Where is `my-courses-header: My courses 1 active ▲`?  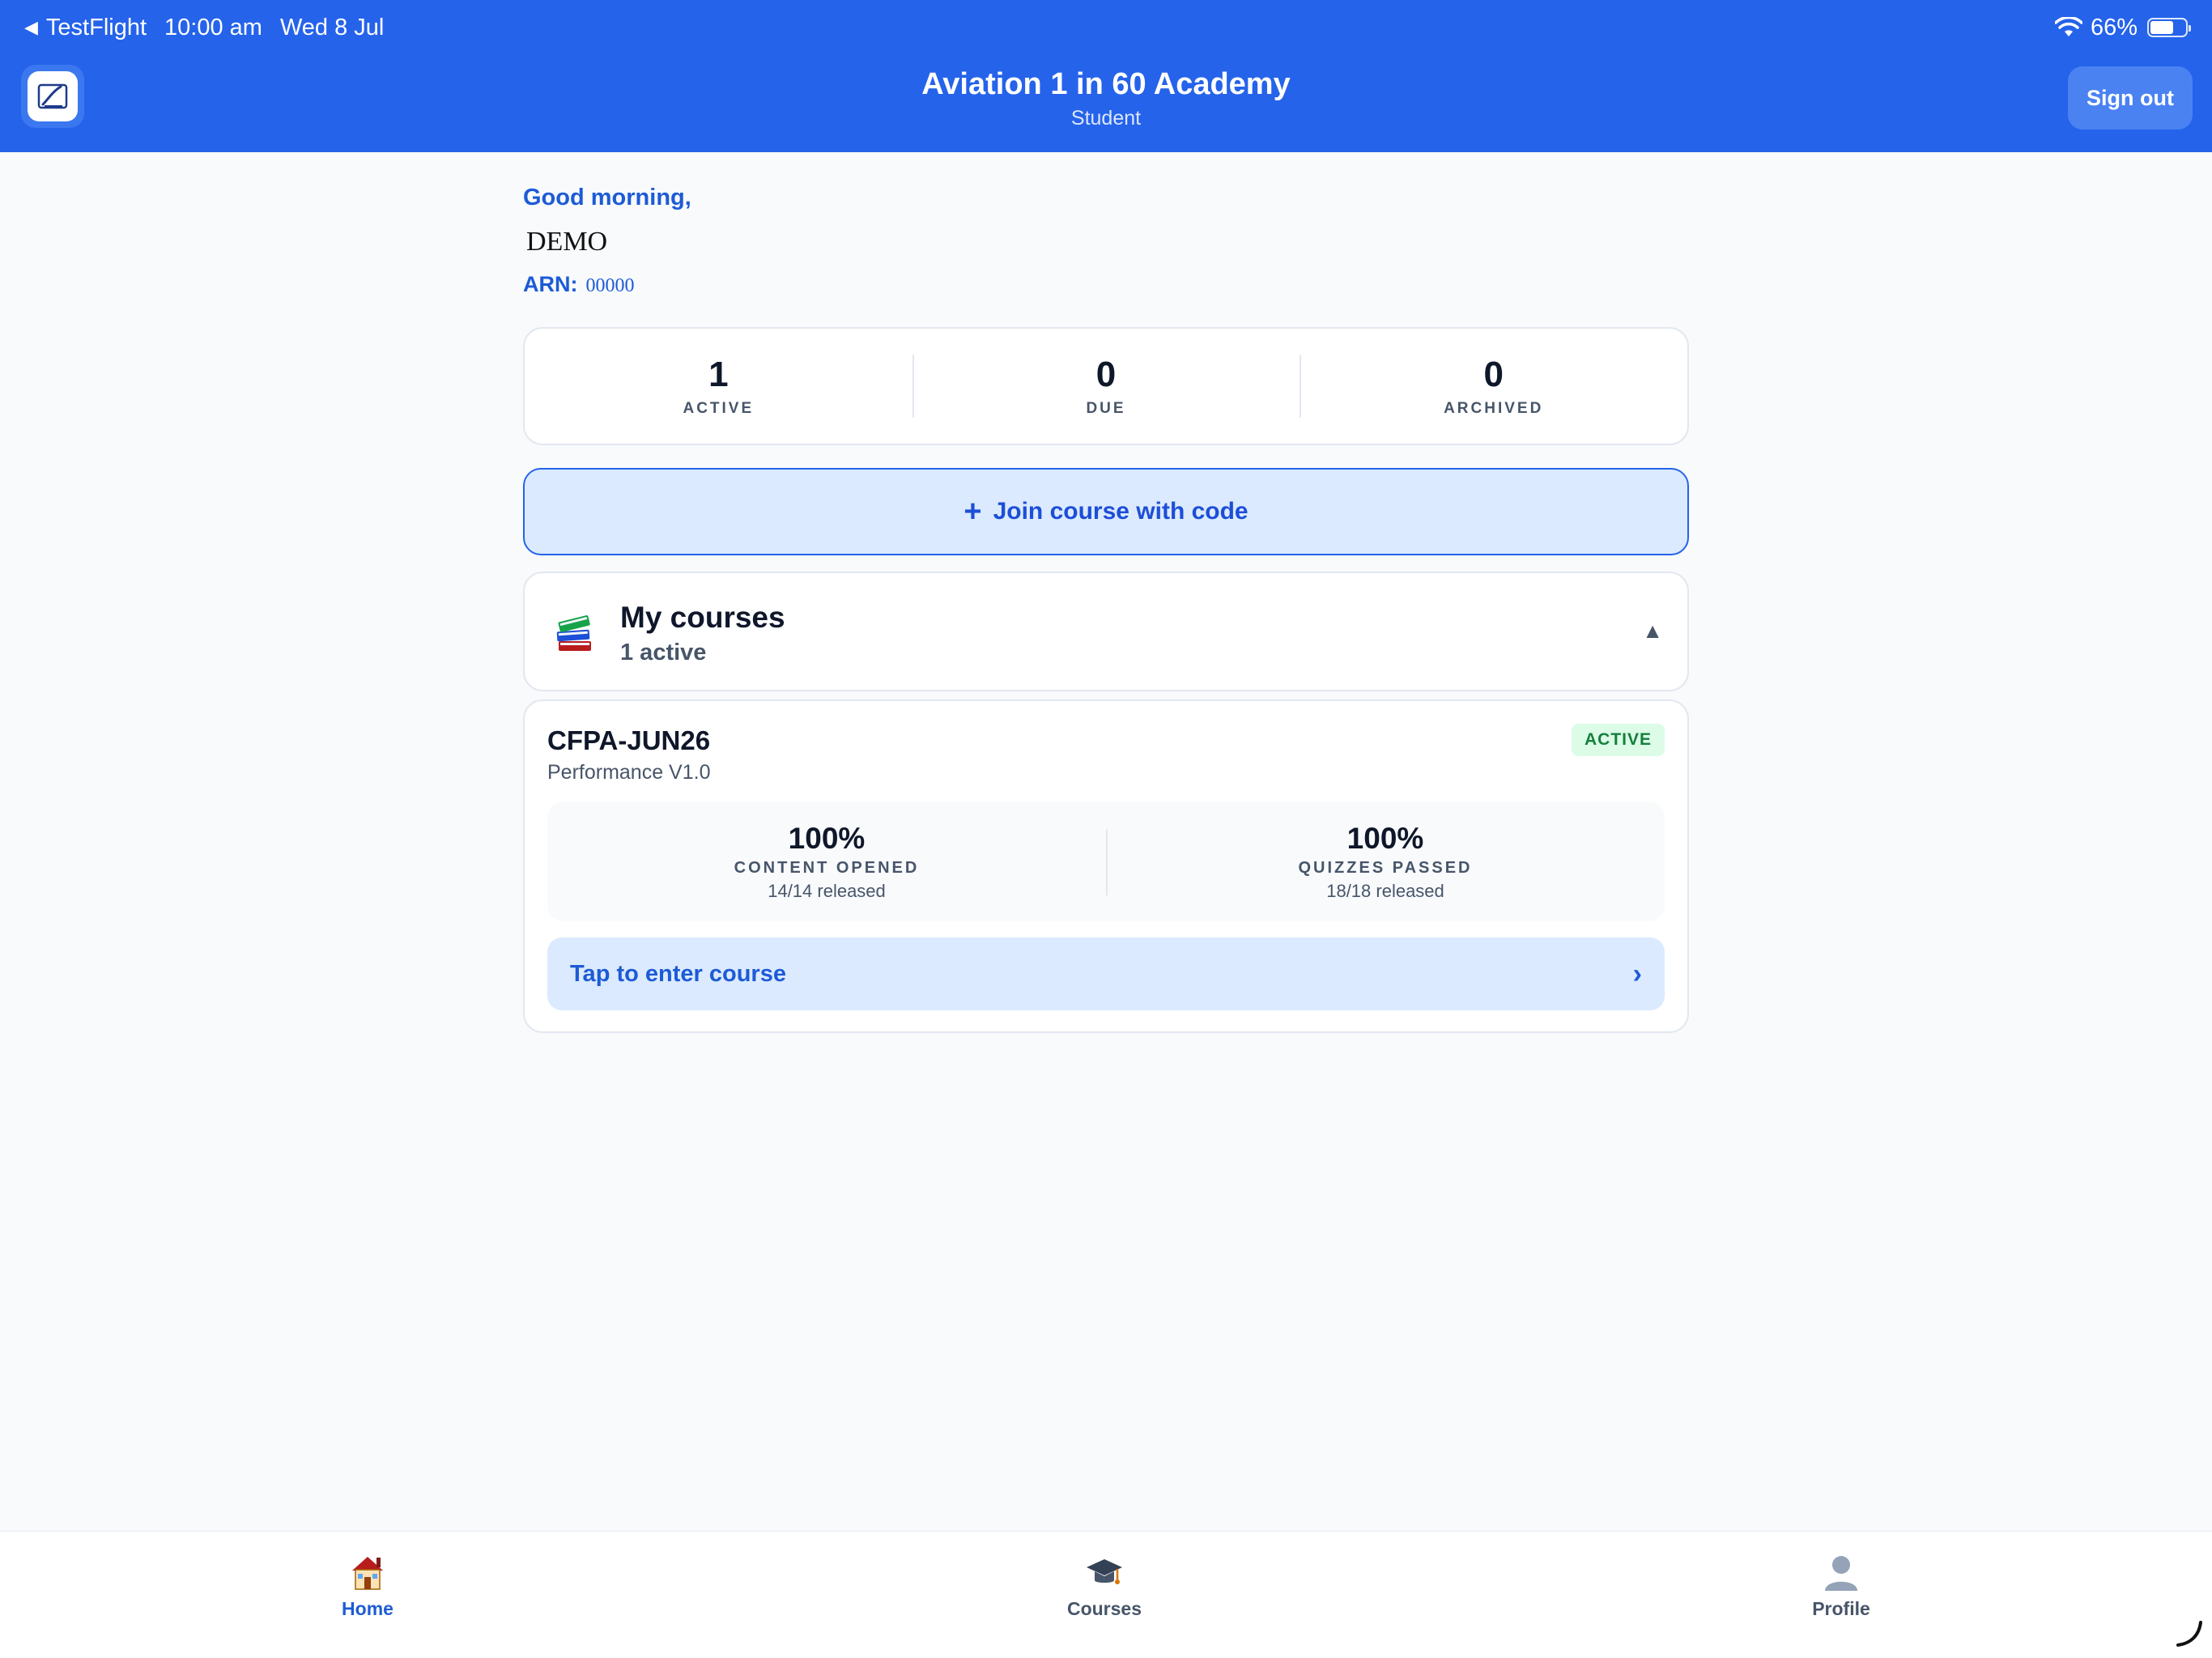
my-courses-header: My courses 1 active ▲ is located at coordinates (1106, 631).